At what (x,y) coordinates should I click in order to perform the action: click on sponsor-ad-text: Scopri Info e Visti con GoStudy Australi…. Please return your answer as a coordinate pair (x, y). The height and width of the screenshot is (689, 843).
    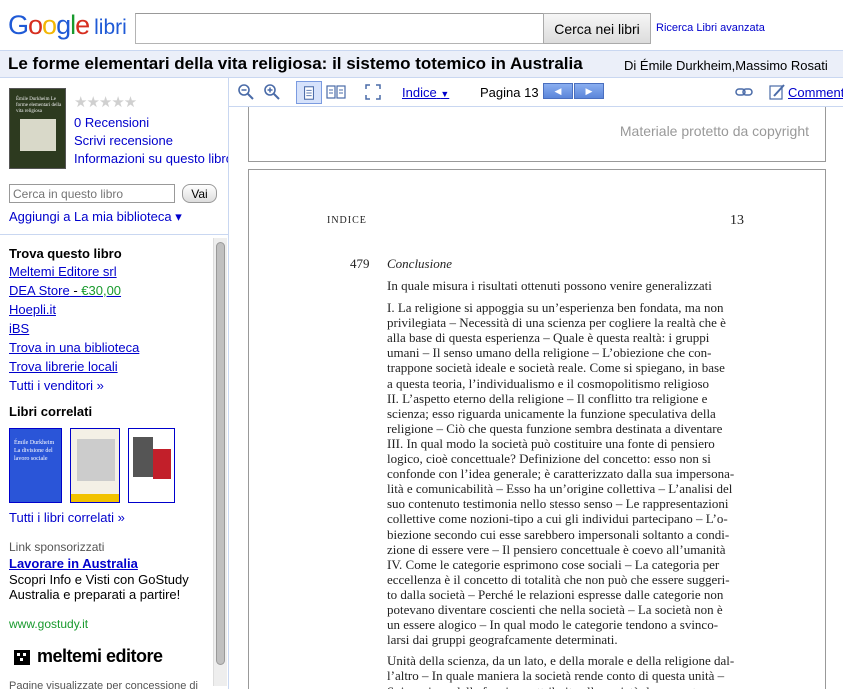
    Looking at the image, I should click on (99, 587).